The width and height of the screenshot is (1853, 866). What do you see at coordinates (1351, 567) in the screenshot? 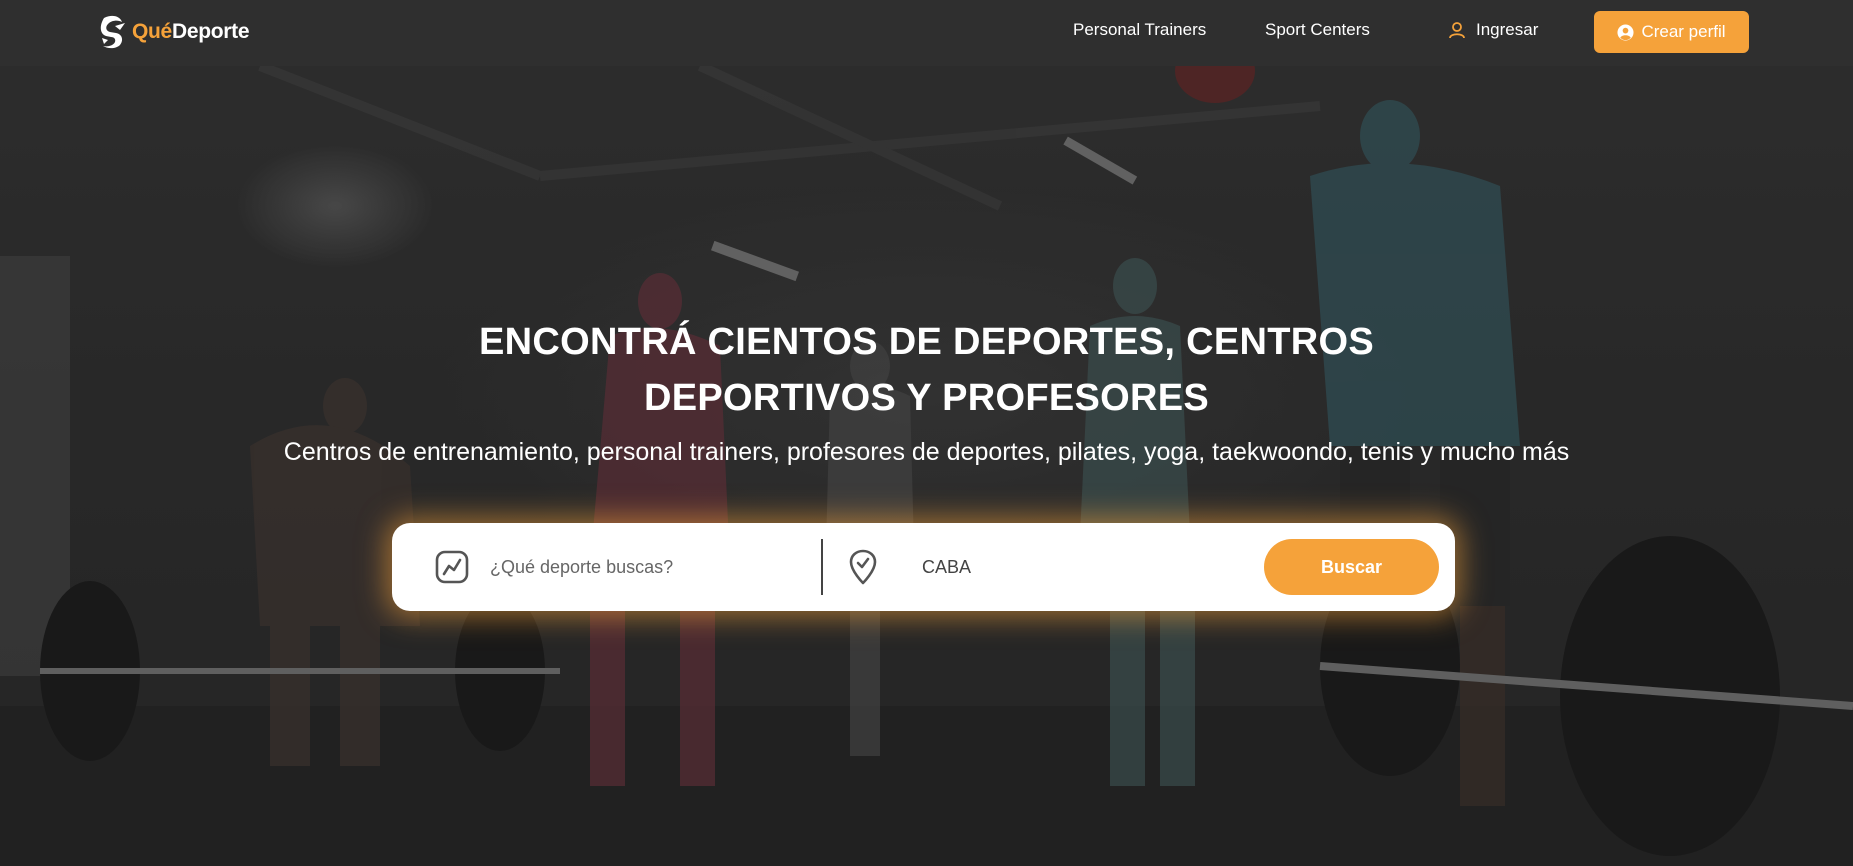
I see `search-button: Buscar` at bounding box center [1351, 567].